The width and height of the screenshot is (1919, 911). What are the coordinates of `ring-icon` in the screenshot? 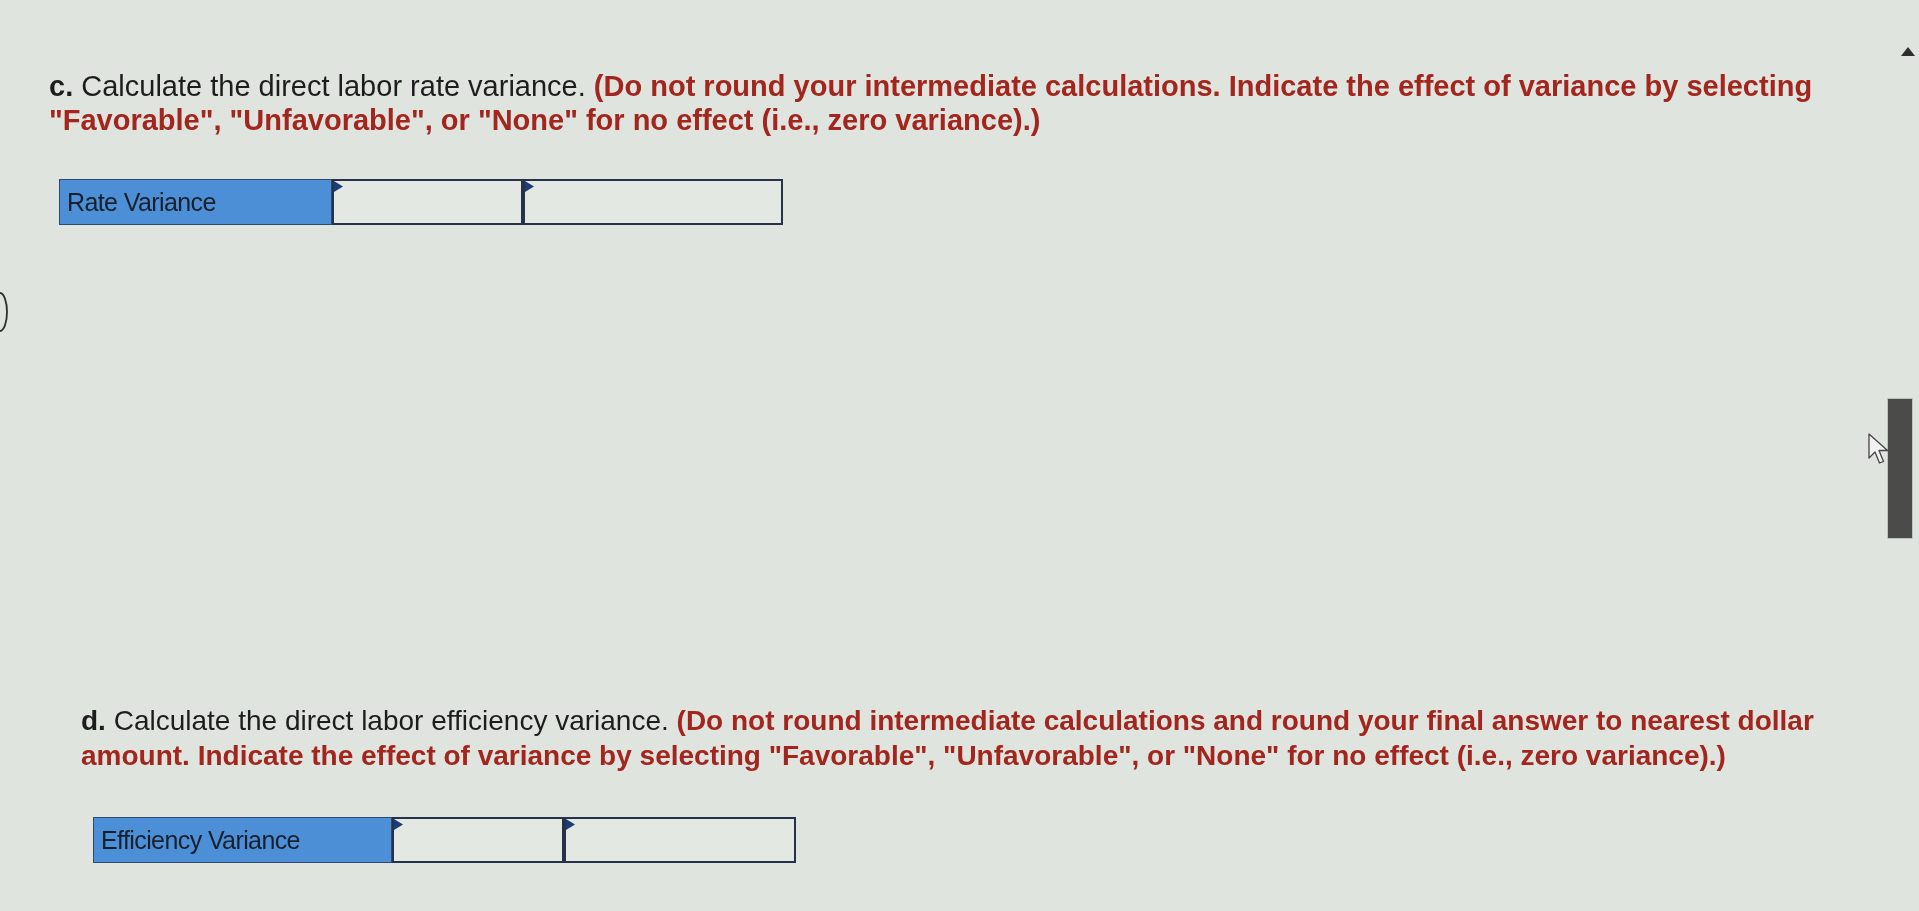 It's located at (4, 312).